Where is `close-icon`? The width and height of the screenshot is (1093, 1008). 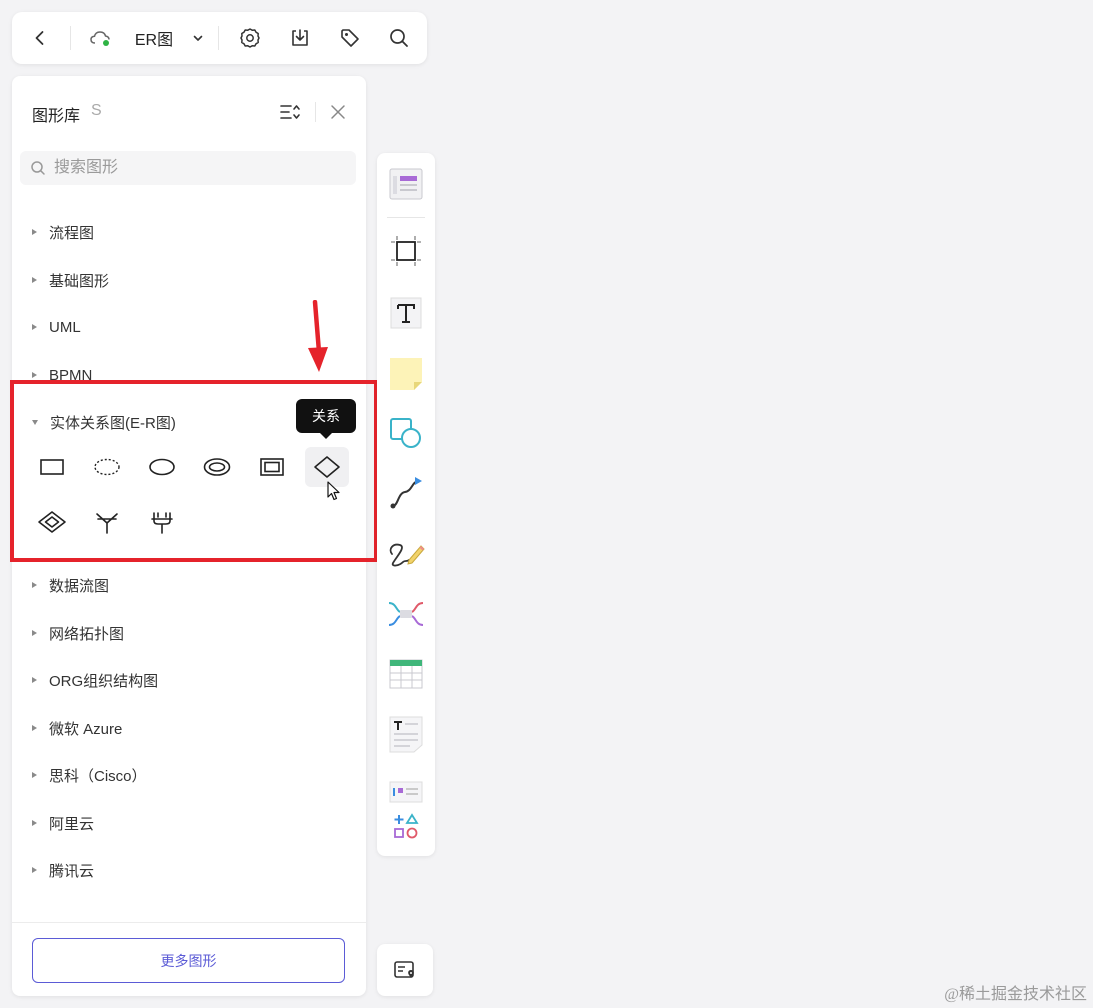
close-icon is located at coordinates (338, 114).